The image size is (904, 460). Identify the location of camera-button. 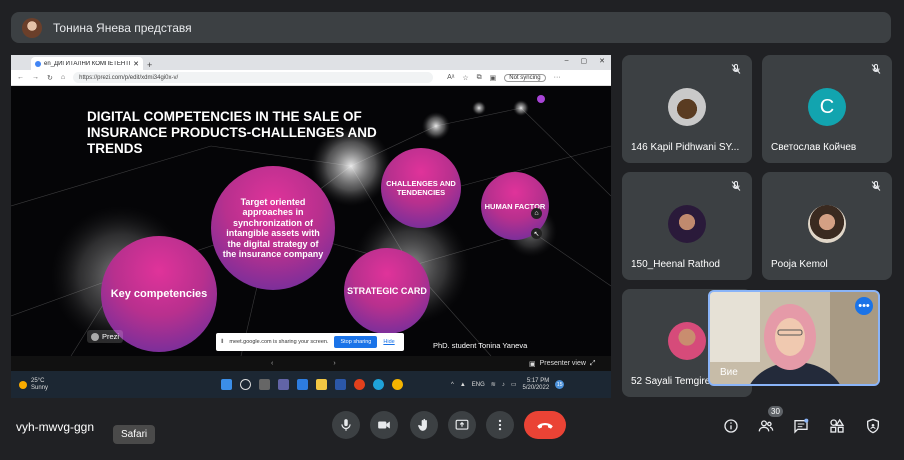
(384, 425).